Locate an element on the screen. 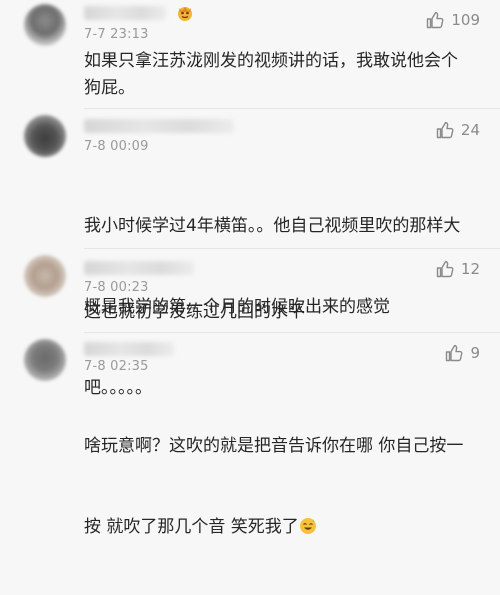  like-count: 12 is located at coordinates (470, 269).